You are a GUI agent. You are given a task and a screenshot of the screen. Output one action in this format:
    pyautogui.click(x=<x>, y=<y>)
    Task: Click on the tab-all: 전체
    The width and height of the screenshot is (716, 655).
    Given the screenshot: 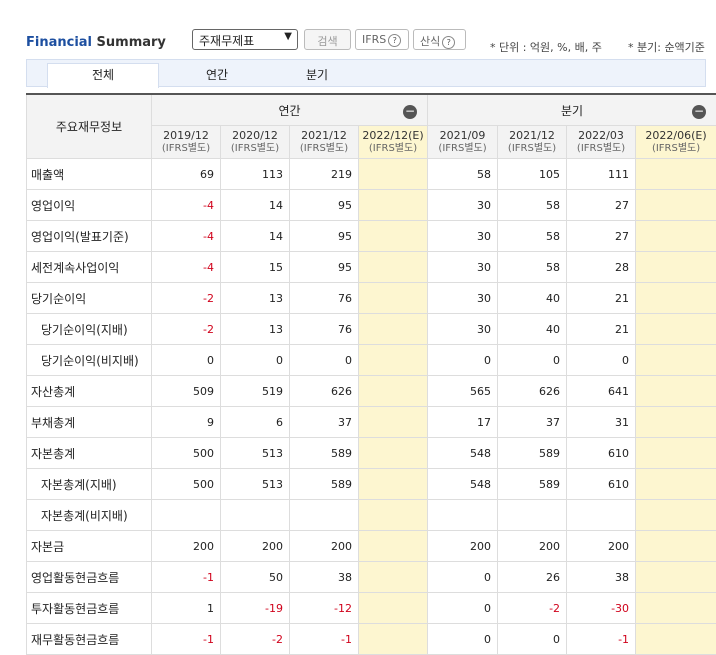 What is the action you would take?
    pyautogui.click(x=103, y=75)
    